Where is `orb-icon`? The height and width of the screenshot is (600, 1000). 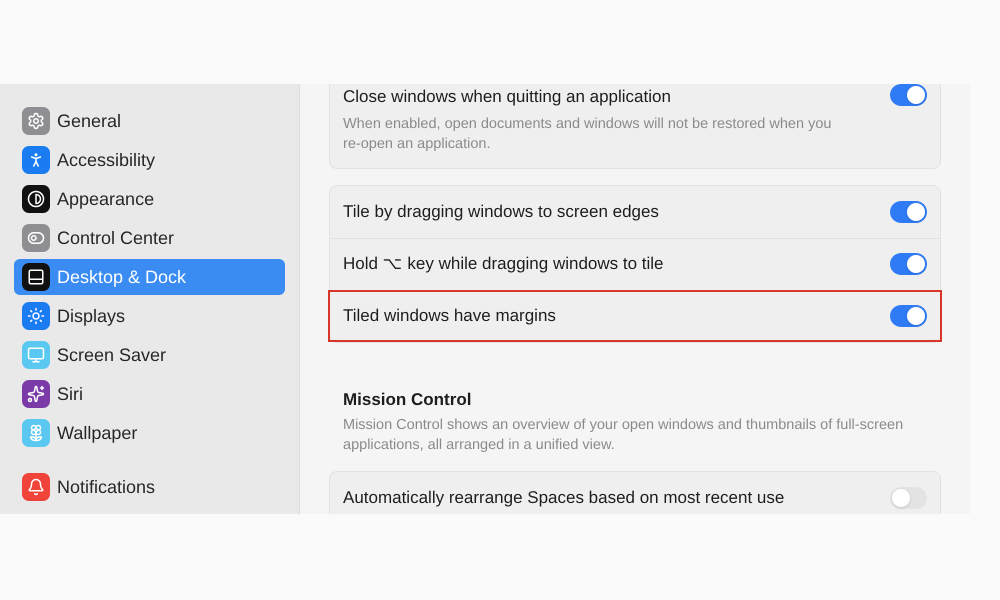
orb-icon is located at coordinates (36, 394).